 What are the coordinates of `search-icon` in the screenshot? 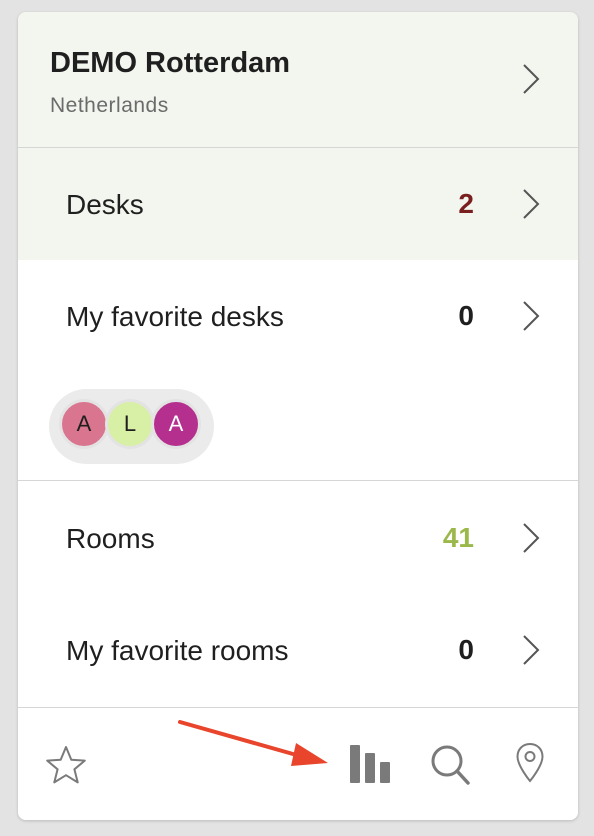 It's located at (451, 766).